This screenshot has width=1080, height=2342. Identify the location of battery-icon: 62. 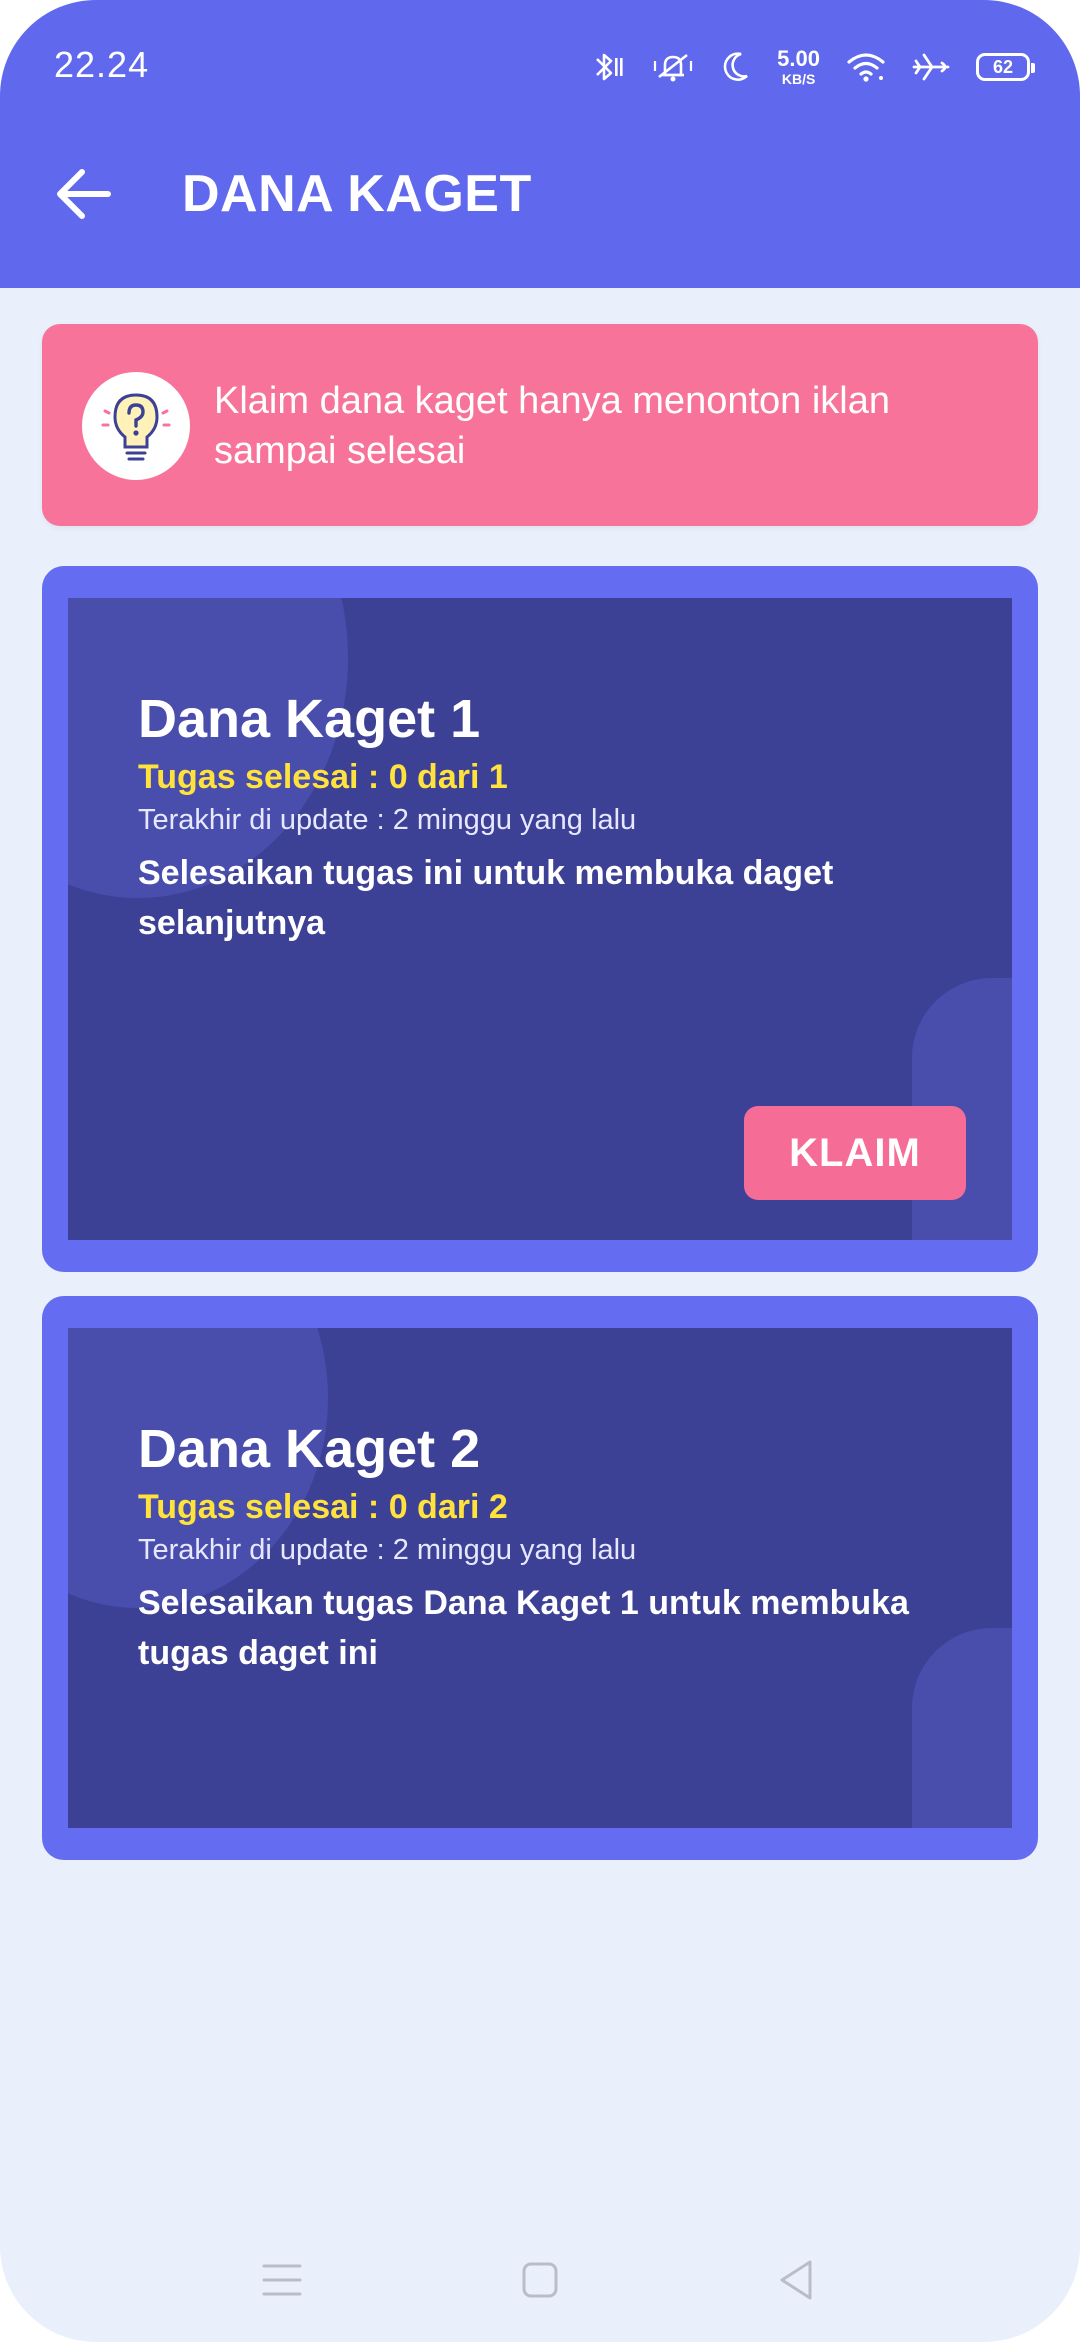
(1005, 67).